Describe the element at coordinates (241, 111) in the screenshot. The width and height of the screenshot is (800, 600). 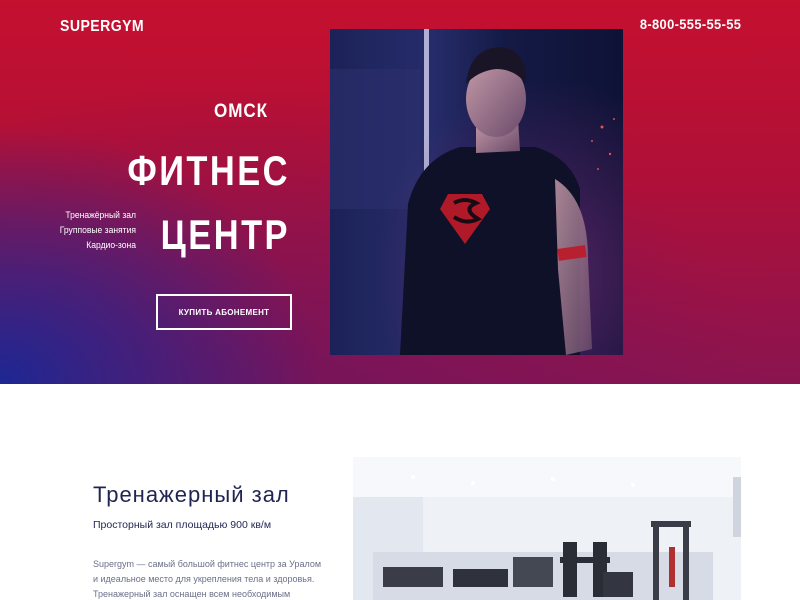
I see `city-label: ОМСК` at that location.